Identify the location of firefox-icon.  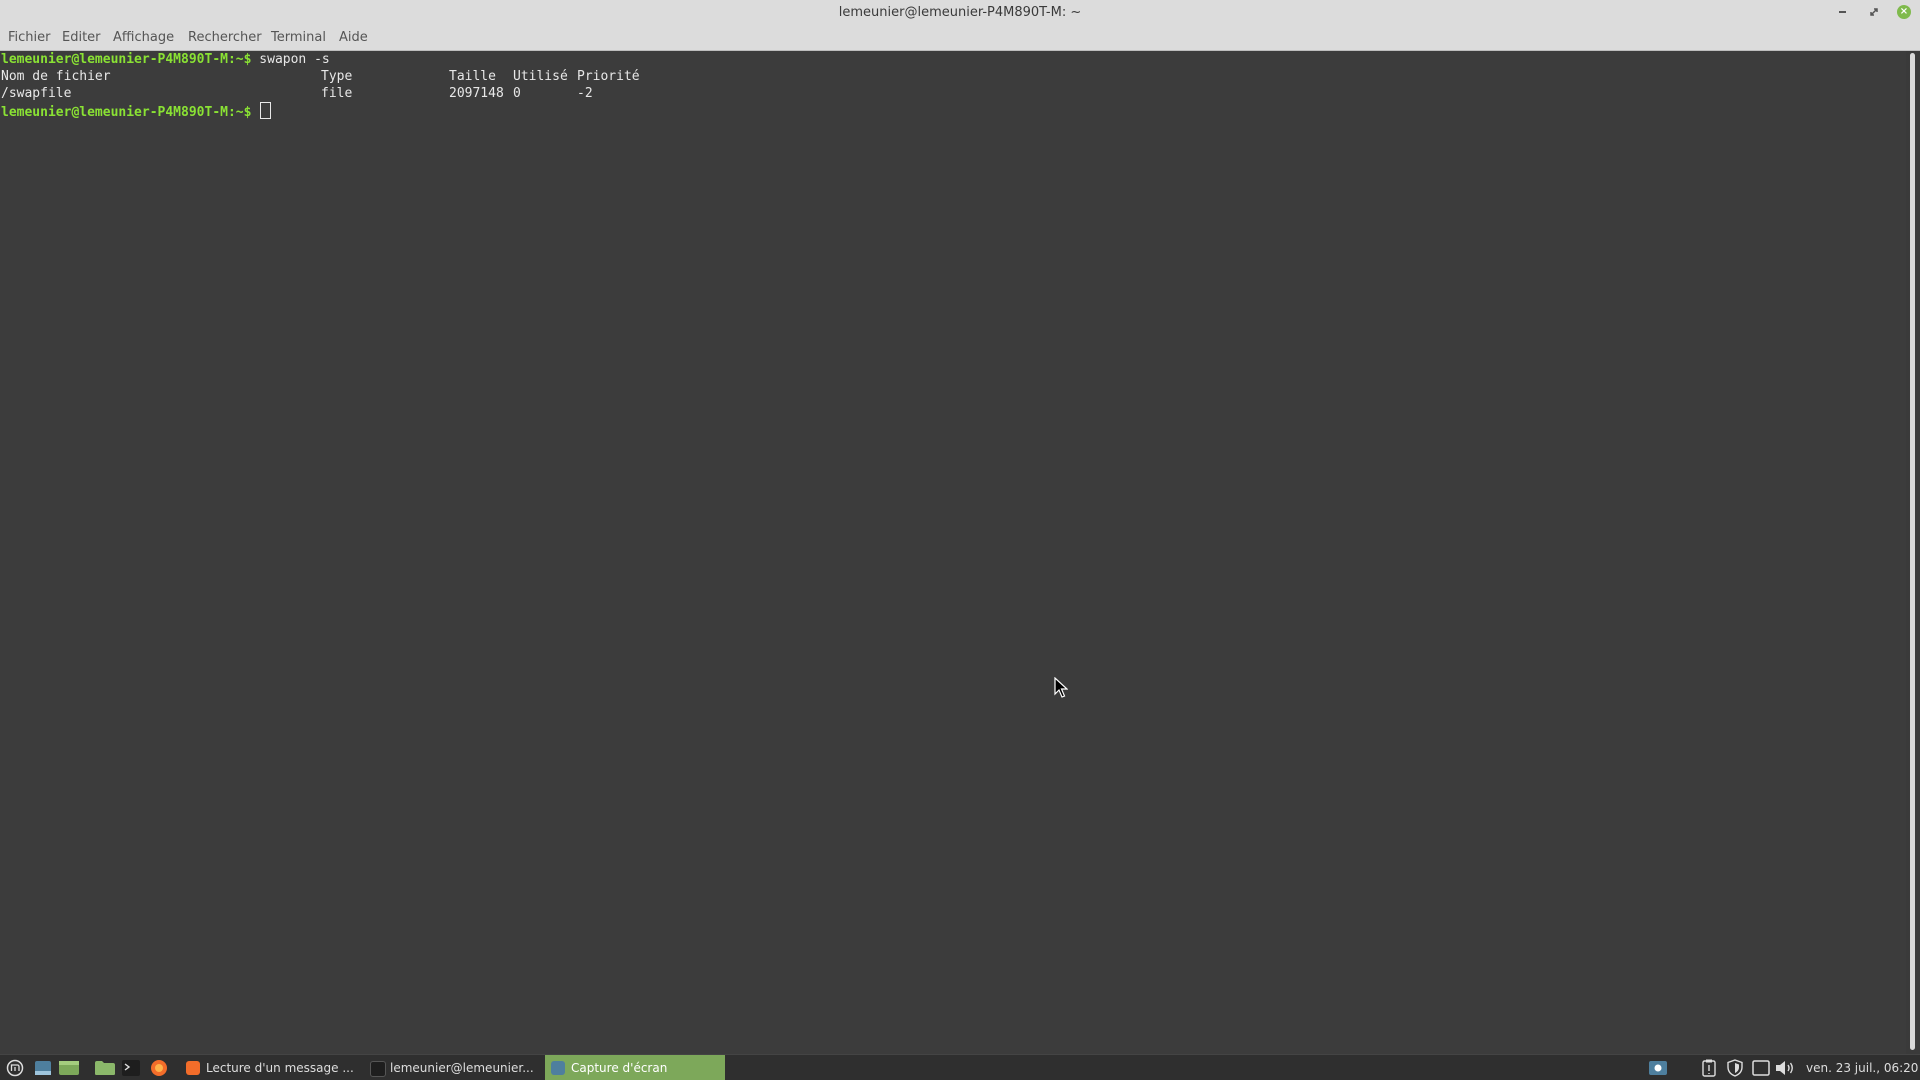
(159, 1068).